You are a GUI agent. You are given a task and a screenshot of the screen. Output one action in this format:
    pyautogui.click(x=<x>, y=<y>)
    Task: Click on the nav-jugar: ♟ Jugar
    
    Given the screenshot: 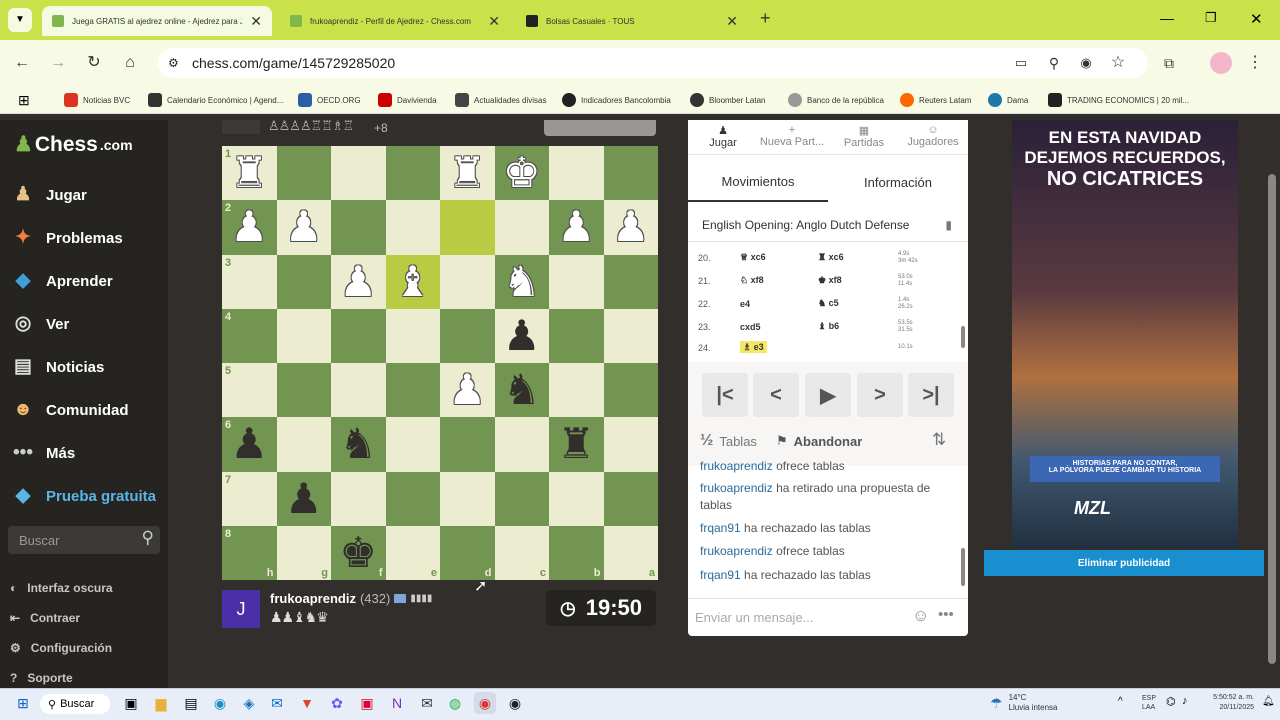 What is the action you would take?
    pyautogui.click(x=48, y=195)
    